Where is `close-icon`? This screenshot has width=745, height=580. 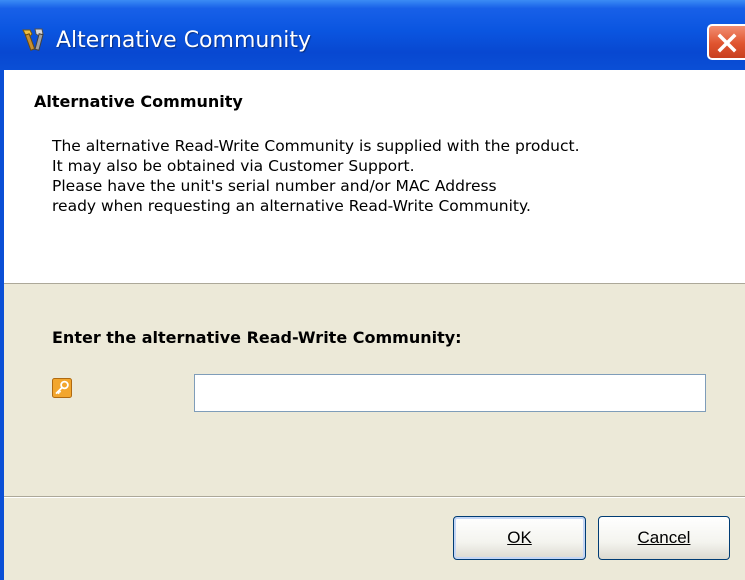 close-icon is located at coordinates (727, 43).